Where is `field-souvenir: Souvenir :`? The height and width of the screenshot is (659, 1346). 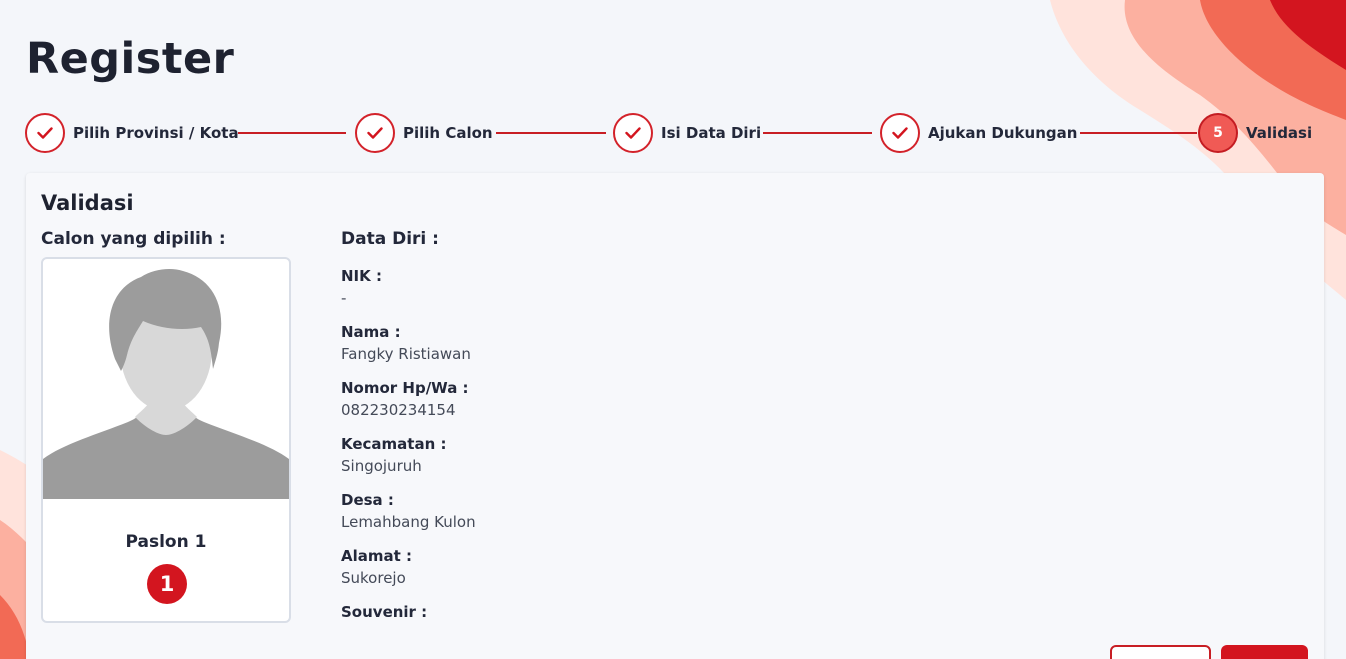
field-souvenir: Souvenir : is located at coordinates (384, 614).